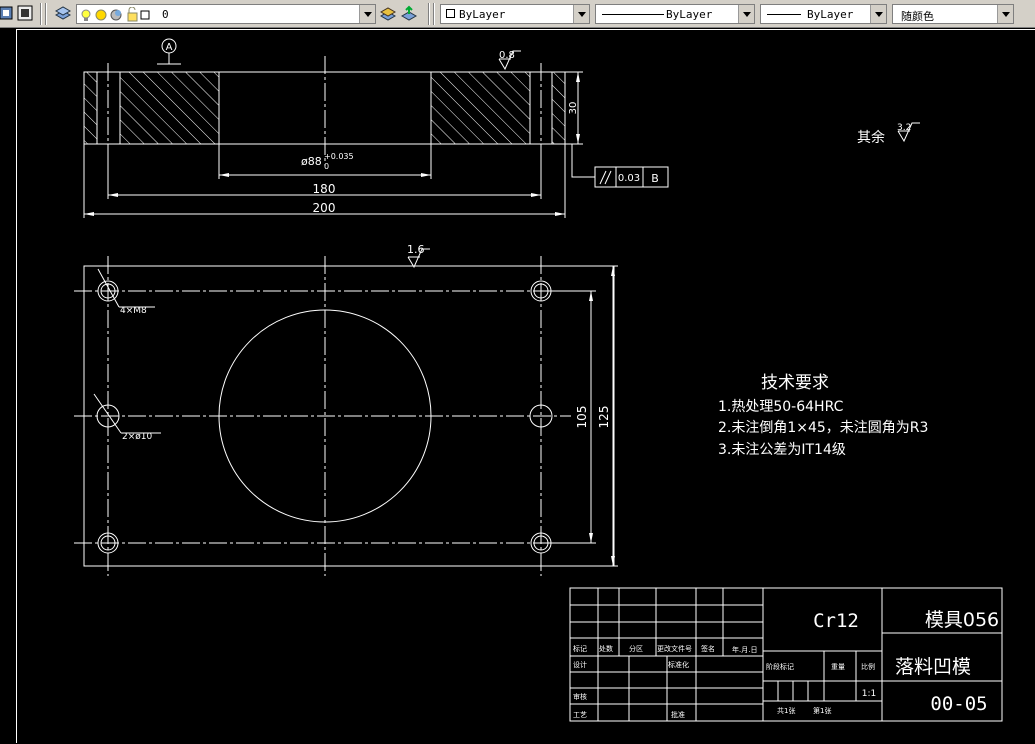  What do you see at coordinates (582, 417) in the screenshot?
I see `dim-105: 105` at bounding box center [582, 417].